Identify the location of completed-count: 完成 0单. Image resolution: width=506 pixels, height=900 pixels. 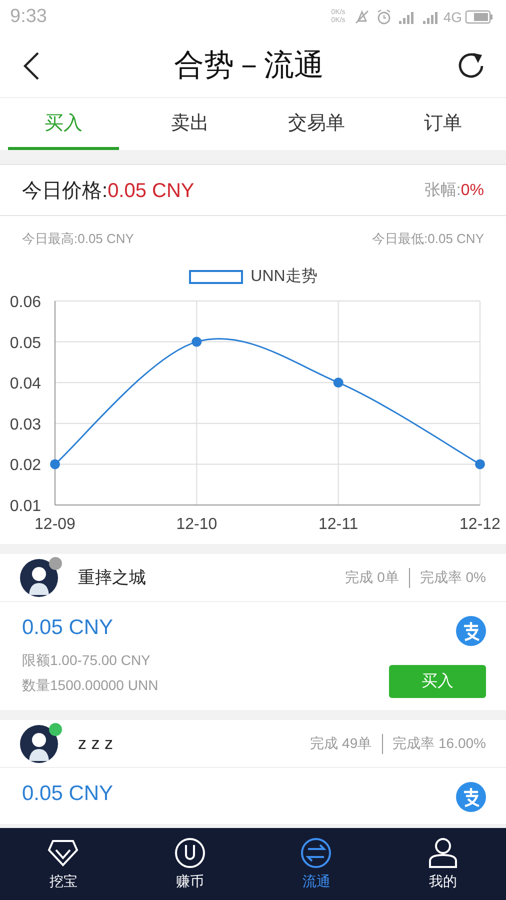
(372, 577).